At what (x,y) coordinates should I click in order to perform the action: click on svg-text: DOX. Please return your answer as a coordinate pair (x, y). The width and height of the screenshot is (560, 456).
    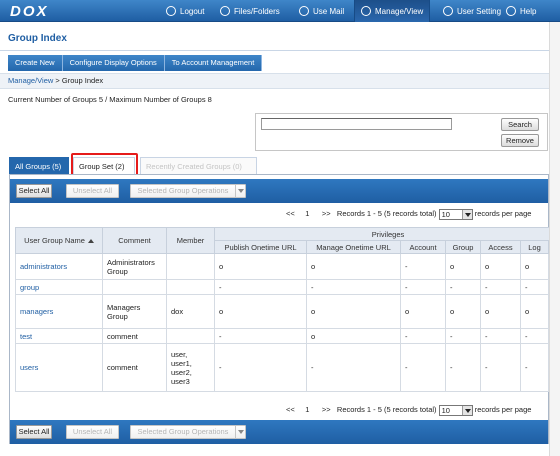
    Looking at the image, I should click on (29, 10).